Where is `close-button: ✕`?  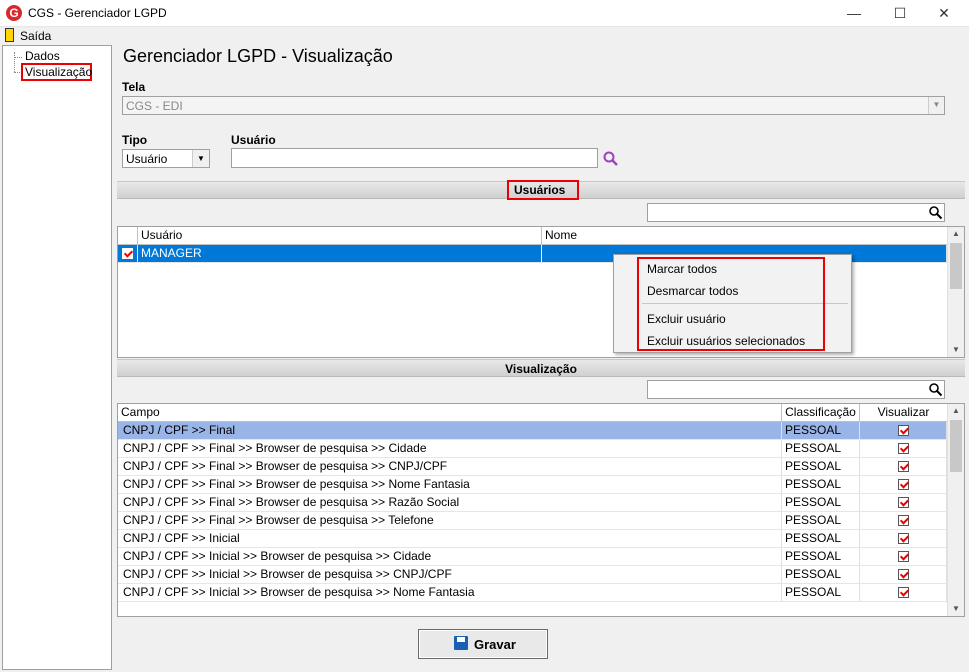 close-button: ✕ is located at coordinates (944, 13).